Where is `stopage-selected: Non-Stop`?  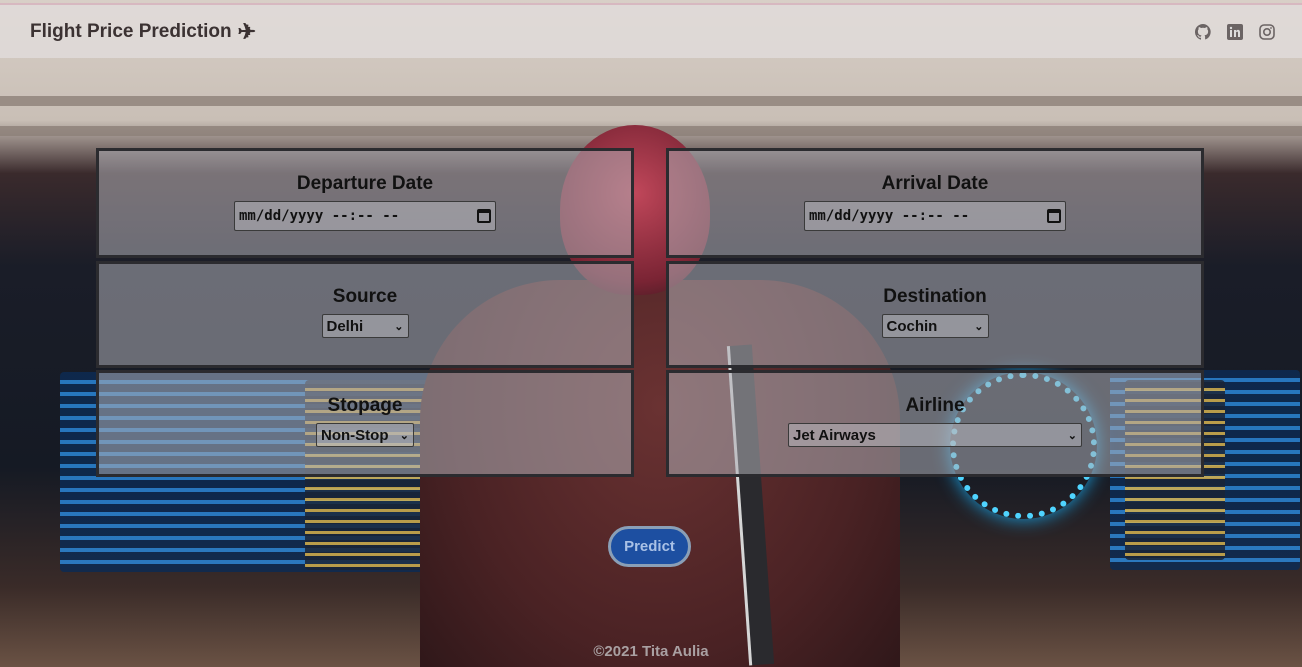
stopage-selected: Non-Stop is located at coordinates (355, 435).